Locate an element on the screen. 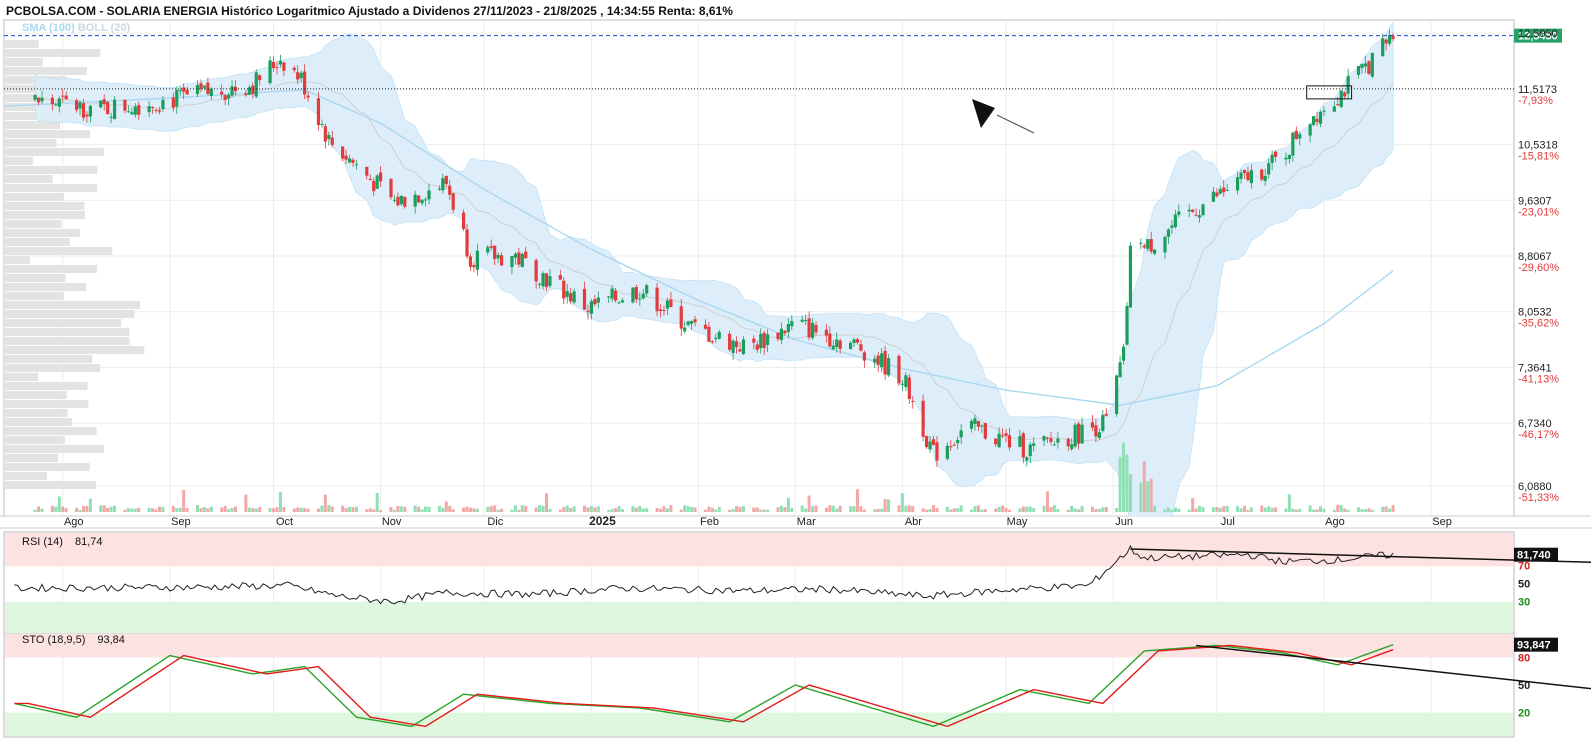 Image resolution: width=1591 pixels, height=742 pixels. price-pct-label: -7,93% is located at coordinates (1535, 101).